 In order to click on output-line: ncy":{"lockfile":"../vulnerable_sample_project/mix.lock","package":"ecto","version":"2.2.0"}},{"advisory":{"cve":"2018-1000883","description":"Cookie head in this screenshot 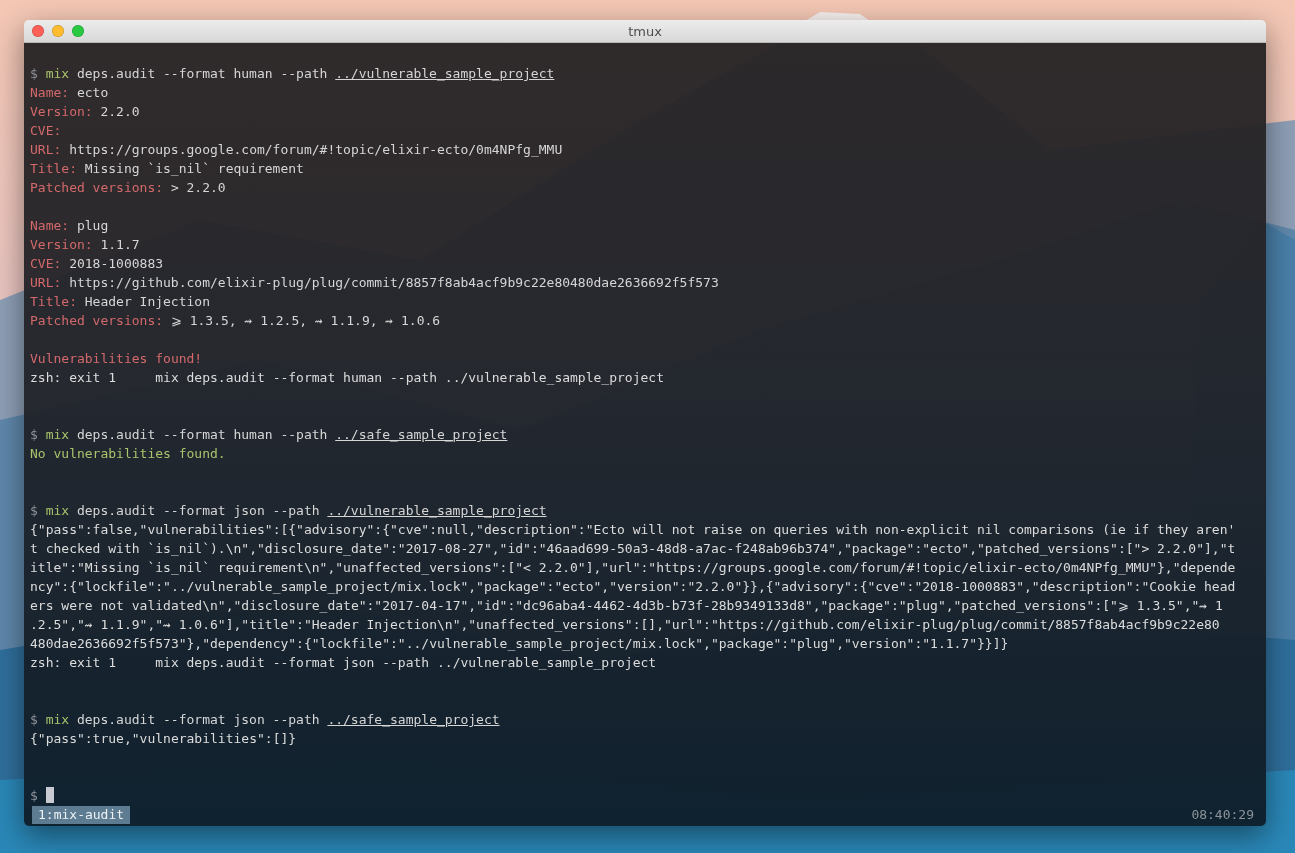, I will do `click(633, 587)`.